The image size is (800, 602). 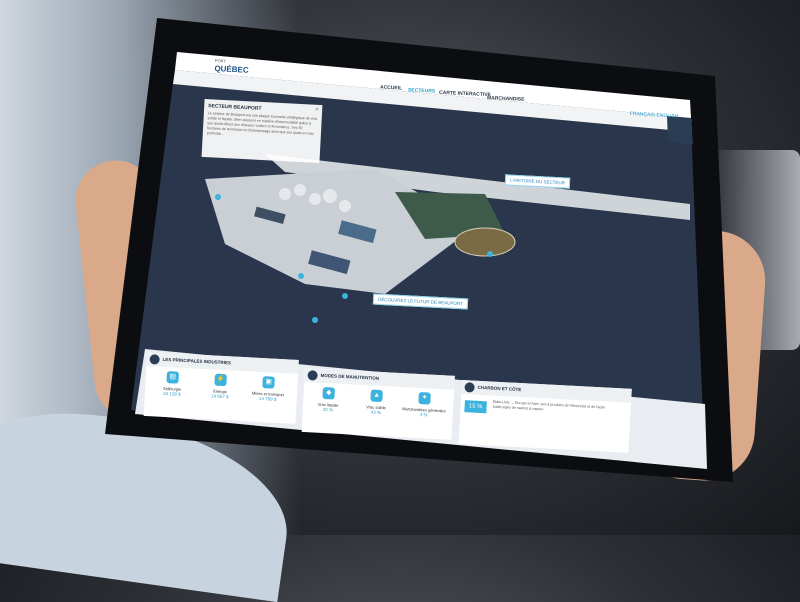 What do you see at coordinates (268, 382) in the screenshot?
I see `truck-icon: ▣` at bounding box center [268, 382].